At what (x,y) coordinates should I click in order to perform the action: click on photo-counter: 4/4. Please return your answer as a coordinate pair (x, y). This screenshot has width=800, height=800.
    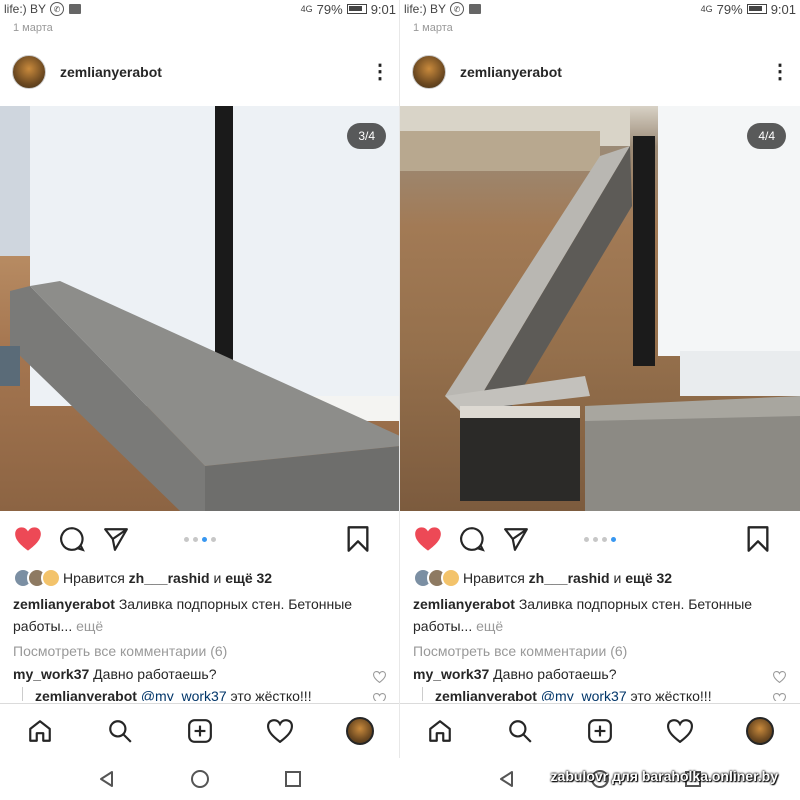
    Looking at the image, I should click on (766, 136).